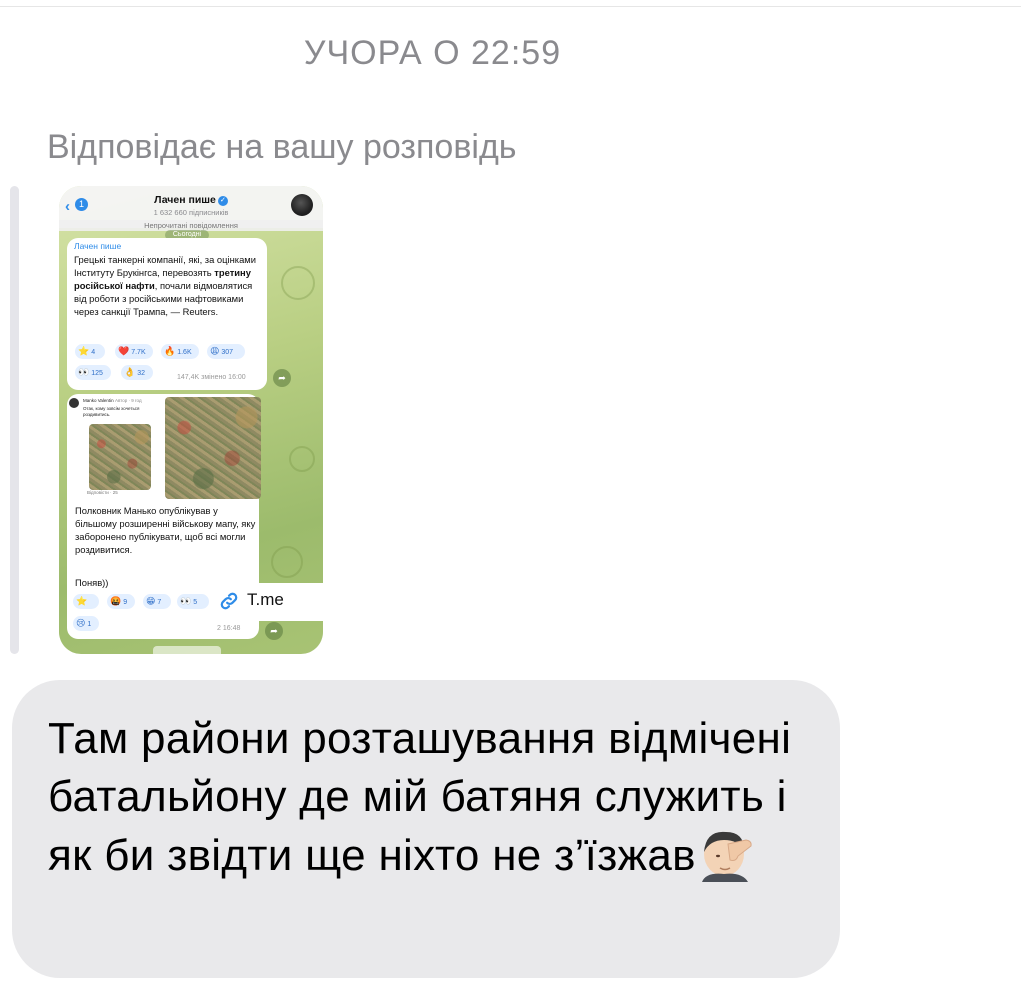 Image resolution: width=1021 pixels, height=999 pixels. What do you see at coordinates (86, 623) in the screenshot?
I see `reaction-chip: 😢 1` at bounding box center [86, 623].